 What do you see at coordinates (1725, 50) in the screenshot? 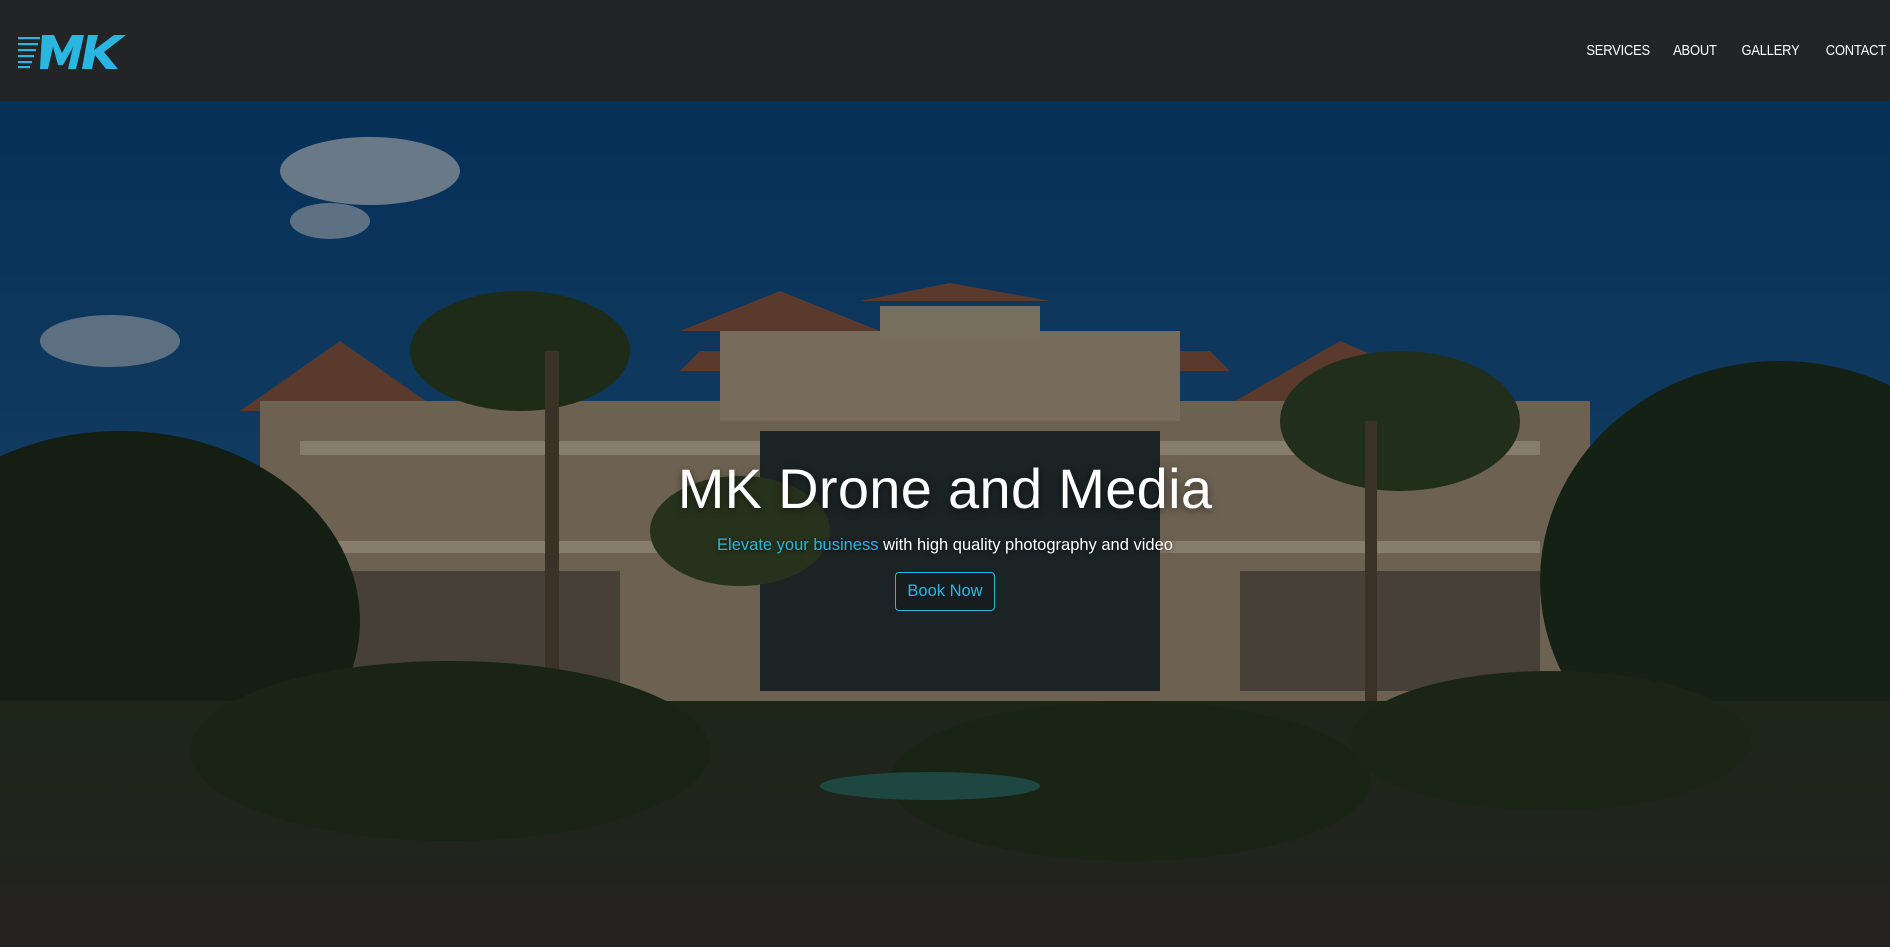
I see `main-nav: SERVICES ABOUT GALLERY CONTACT` at bounding box center [1725, 50].